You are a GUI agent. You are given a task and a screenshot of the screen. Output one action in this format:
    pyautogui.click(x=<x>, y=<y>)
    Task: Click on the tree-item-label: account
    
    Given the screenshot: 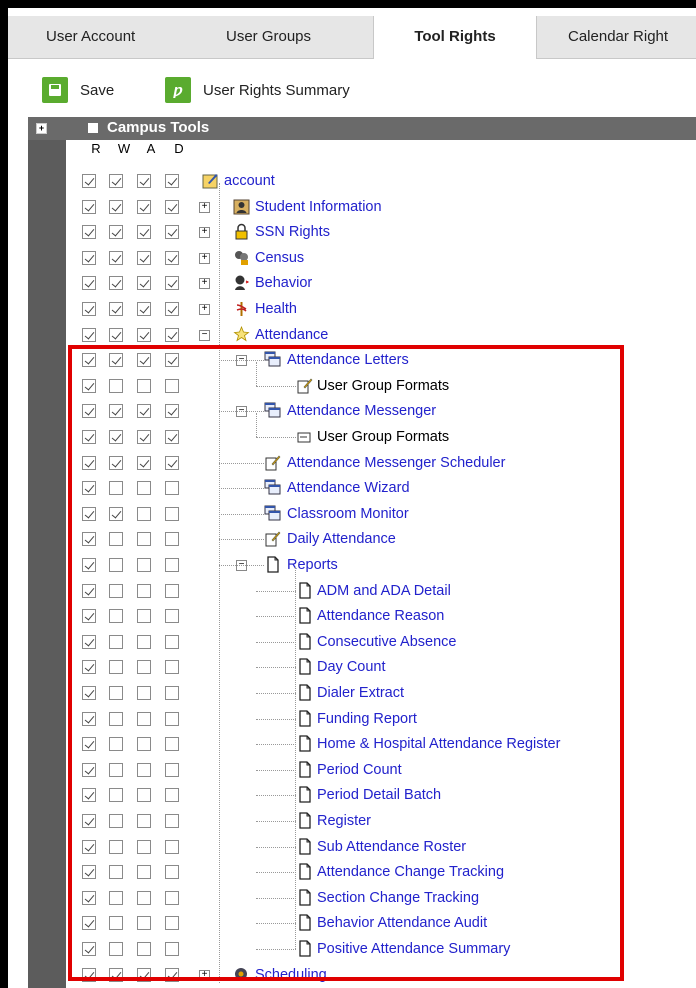 What is the action you would take?
    pyautogui.click(x=249, y=181)
    